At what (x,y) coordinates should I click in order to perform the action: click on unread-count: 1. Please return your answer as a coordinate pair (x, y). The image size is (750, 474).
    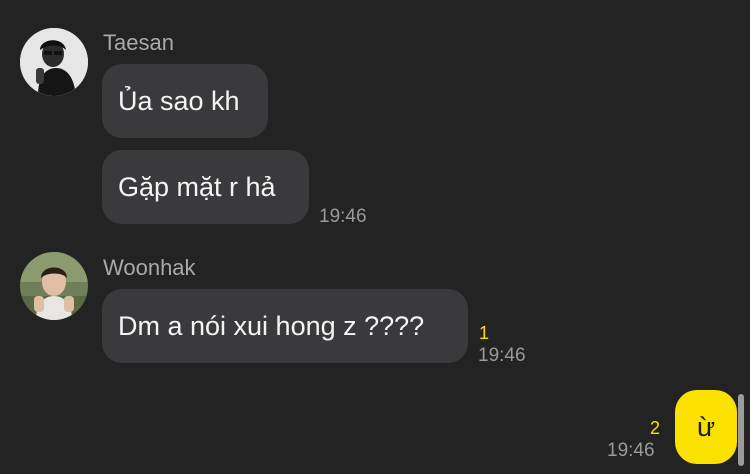
    Looking at the image, I should click on (484, 333).